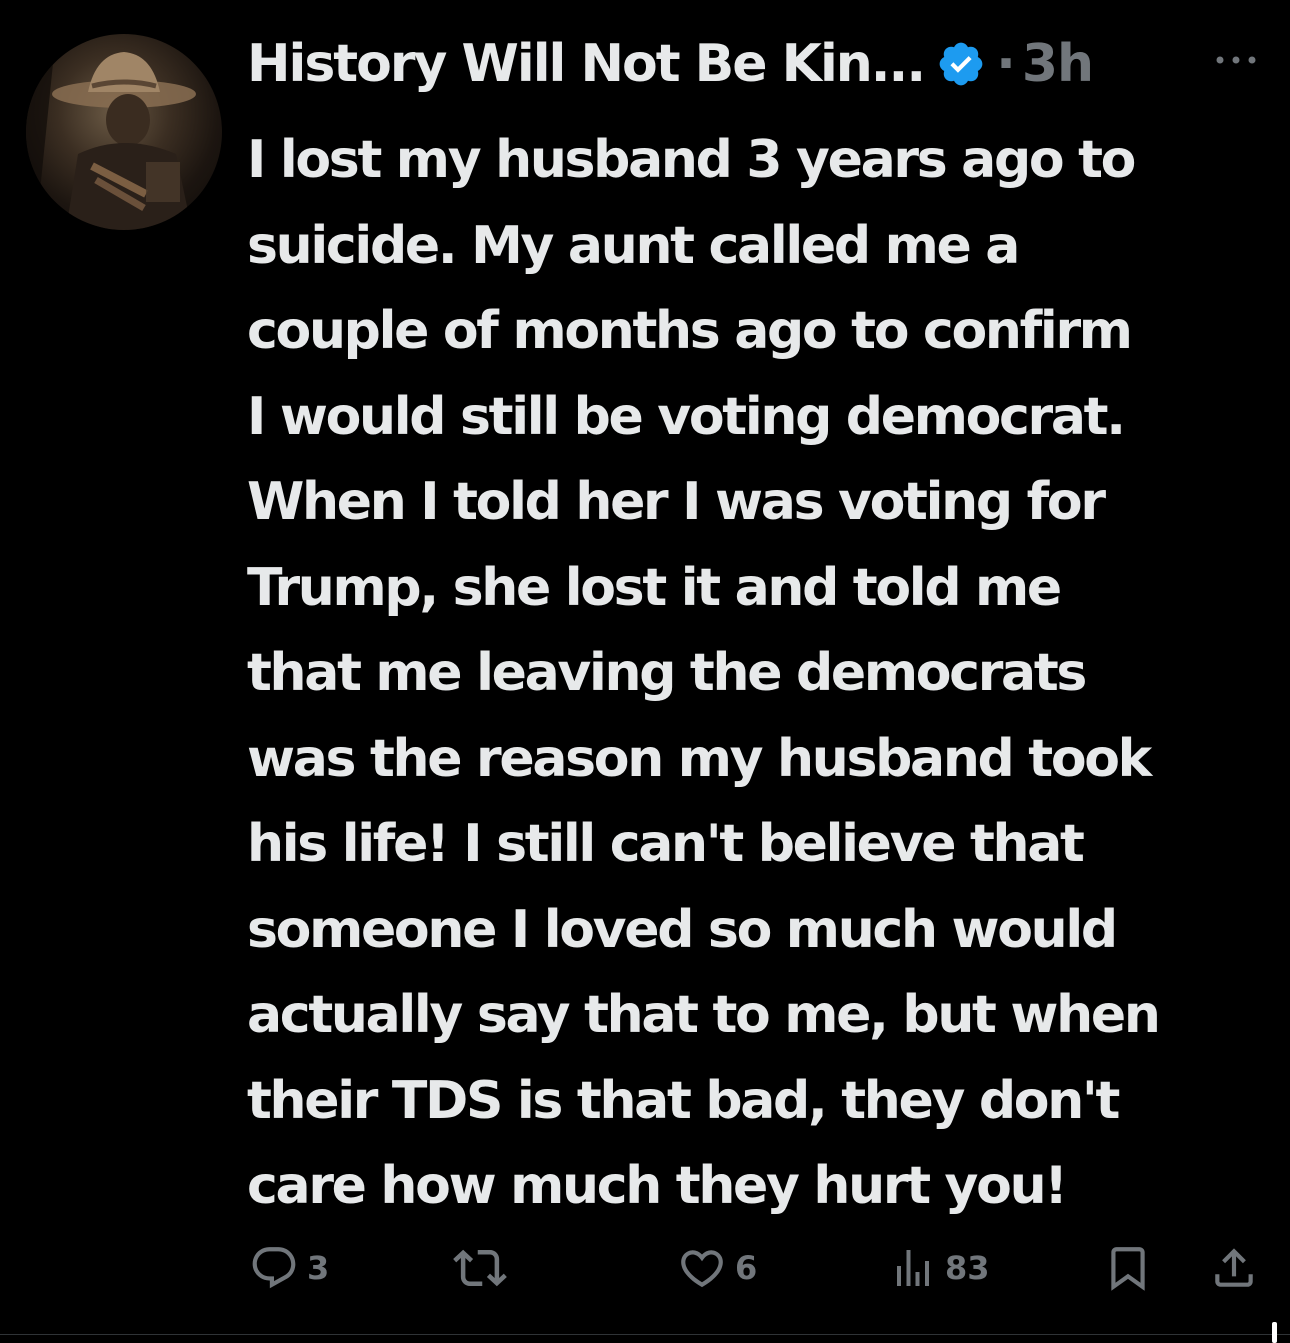 Image resolution: width=1290 pixels, height=1343 pixels. Describe the element at coordinates (667, 673) in the screenshot. I see `post-text-line: that me leaving the democrats` at that location.